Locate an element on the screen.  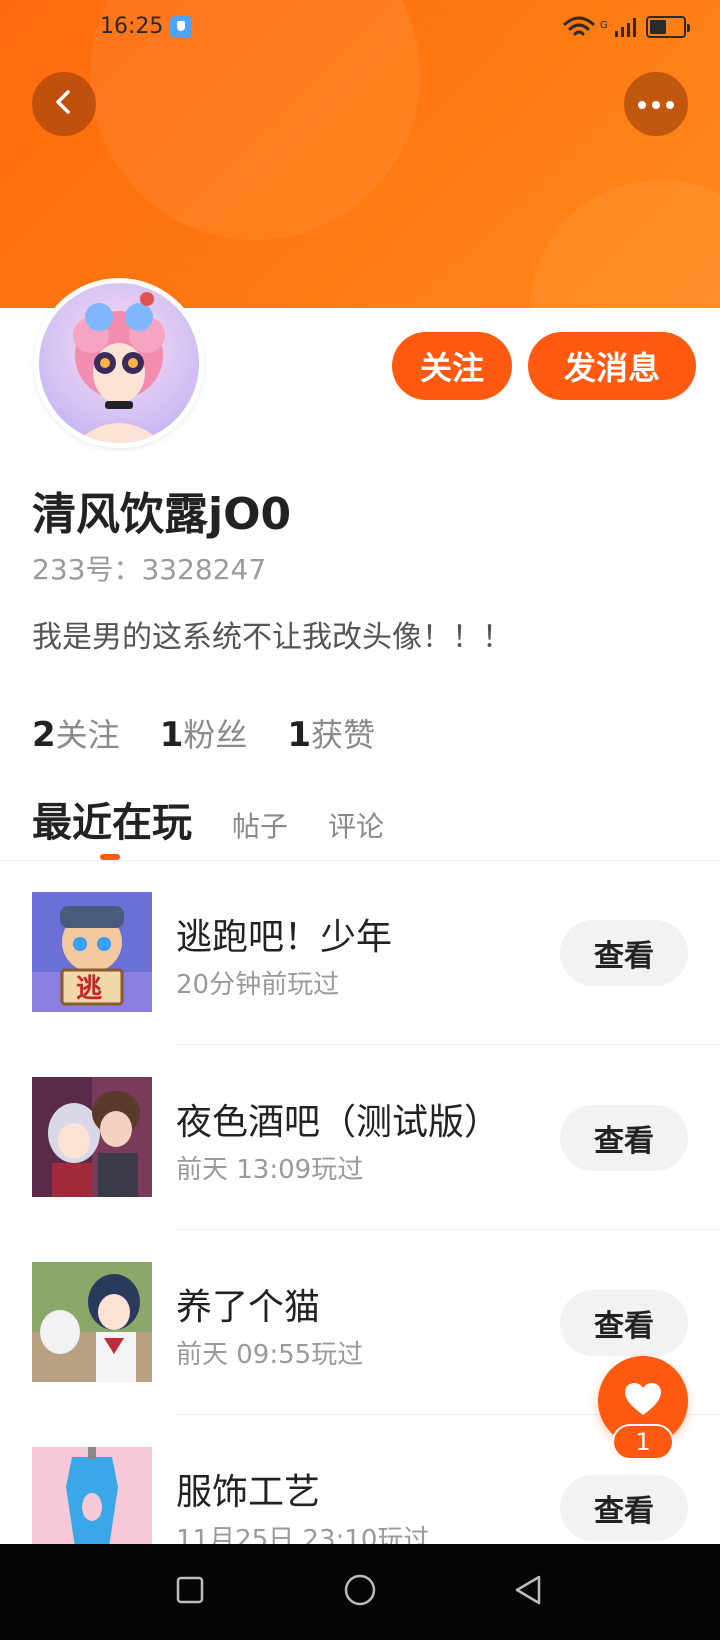
profile-stats: 2 关注 1 粉丝 1 获赞 is located at coordinates (203, 733).